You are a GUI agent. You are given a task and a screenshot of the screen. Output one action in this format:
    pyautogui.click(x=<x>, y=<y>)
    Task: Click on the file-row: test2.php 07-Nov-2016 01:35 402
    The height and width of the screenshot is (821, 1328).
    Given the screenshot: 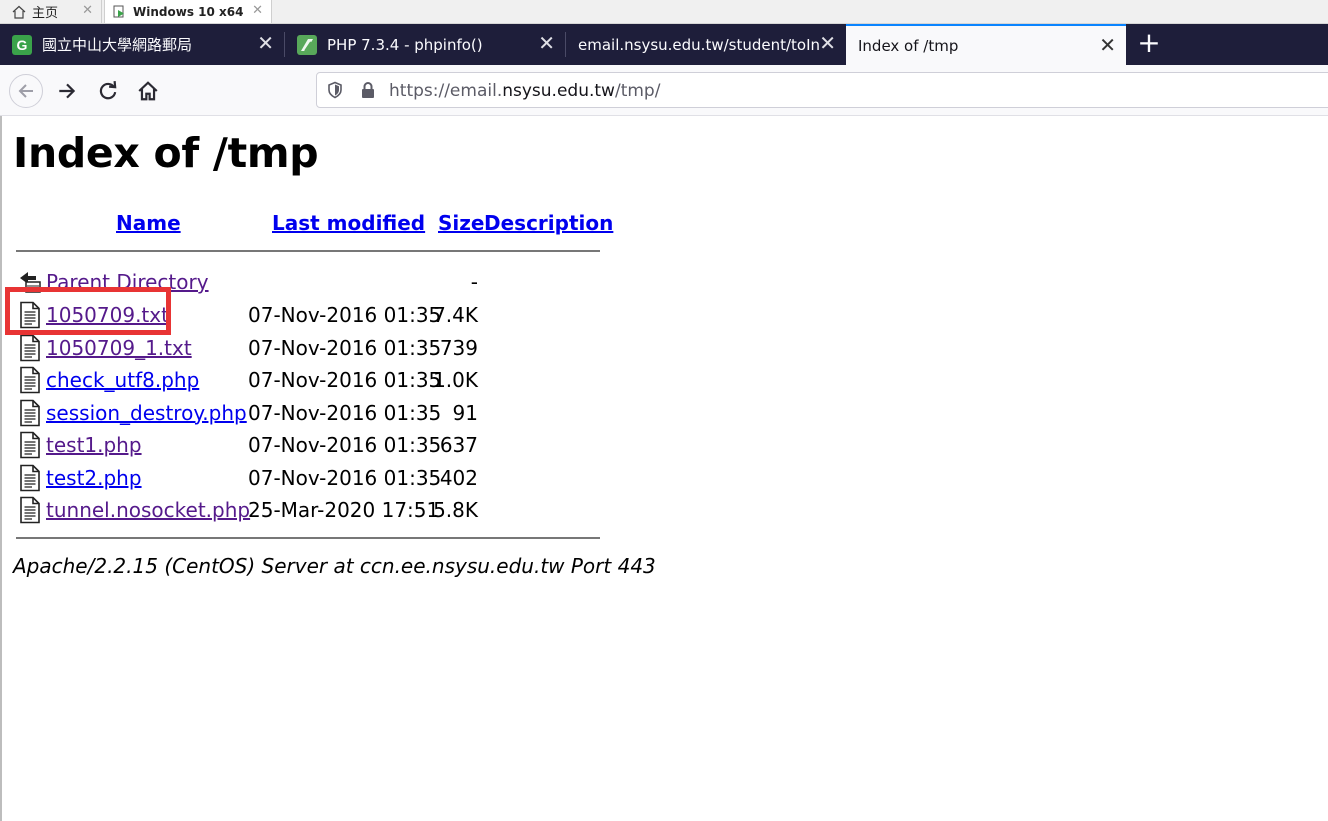 What is the action you would take?
    pyautogui.click(x=251, y=478)
    